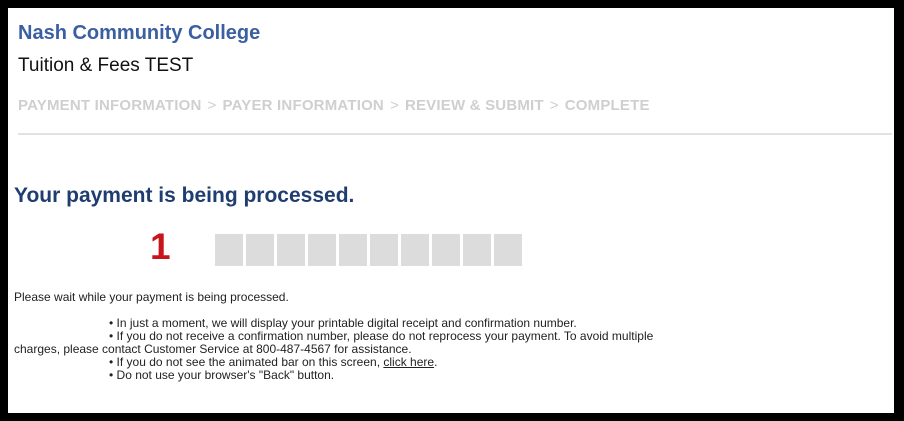 The height and width of the screenshot is (421, 904). I want to click on header-divider, so click(455, 134).